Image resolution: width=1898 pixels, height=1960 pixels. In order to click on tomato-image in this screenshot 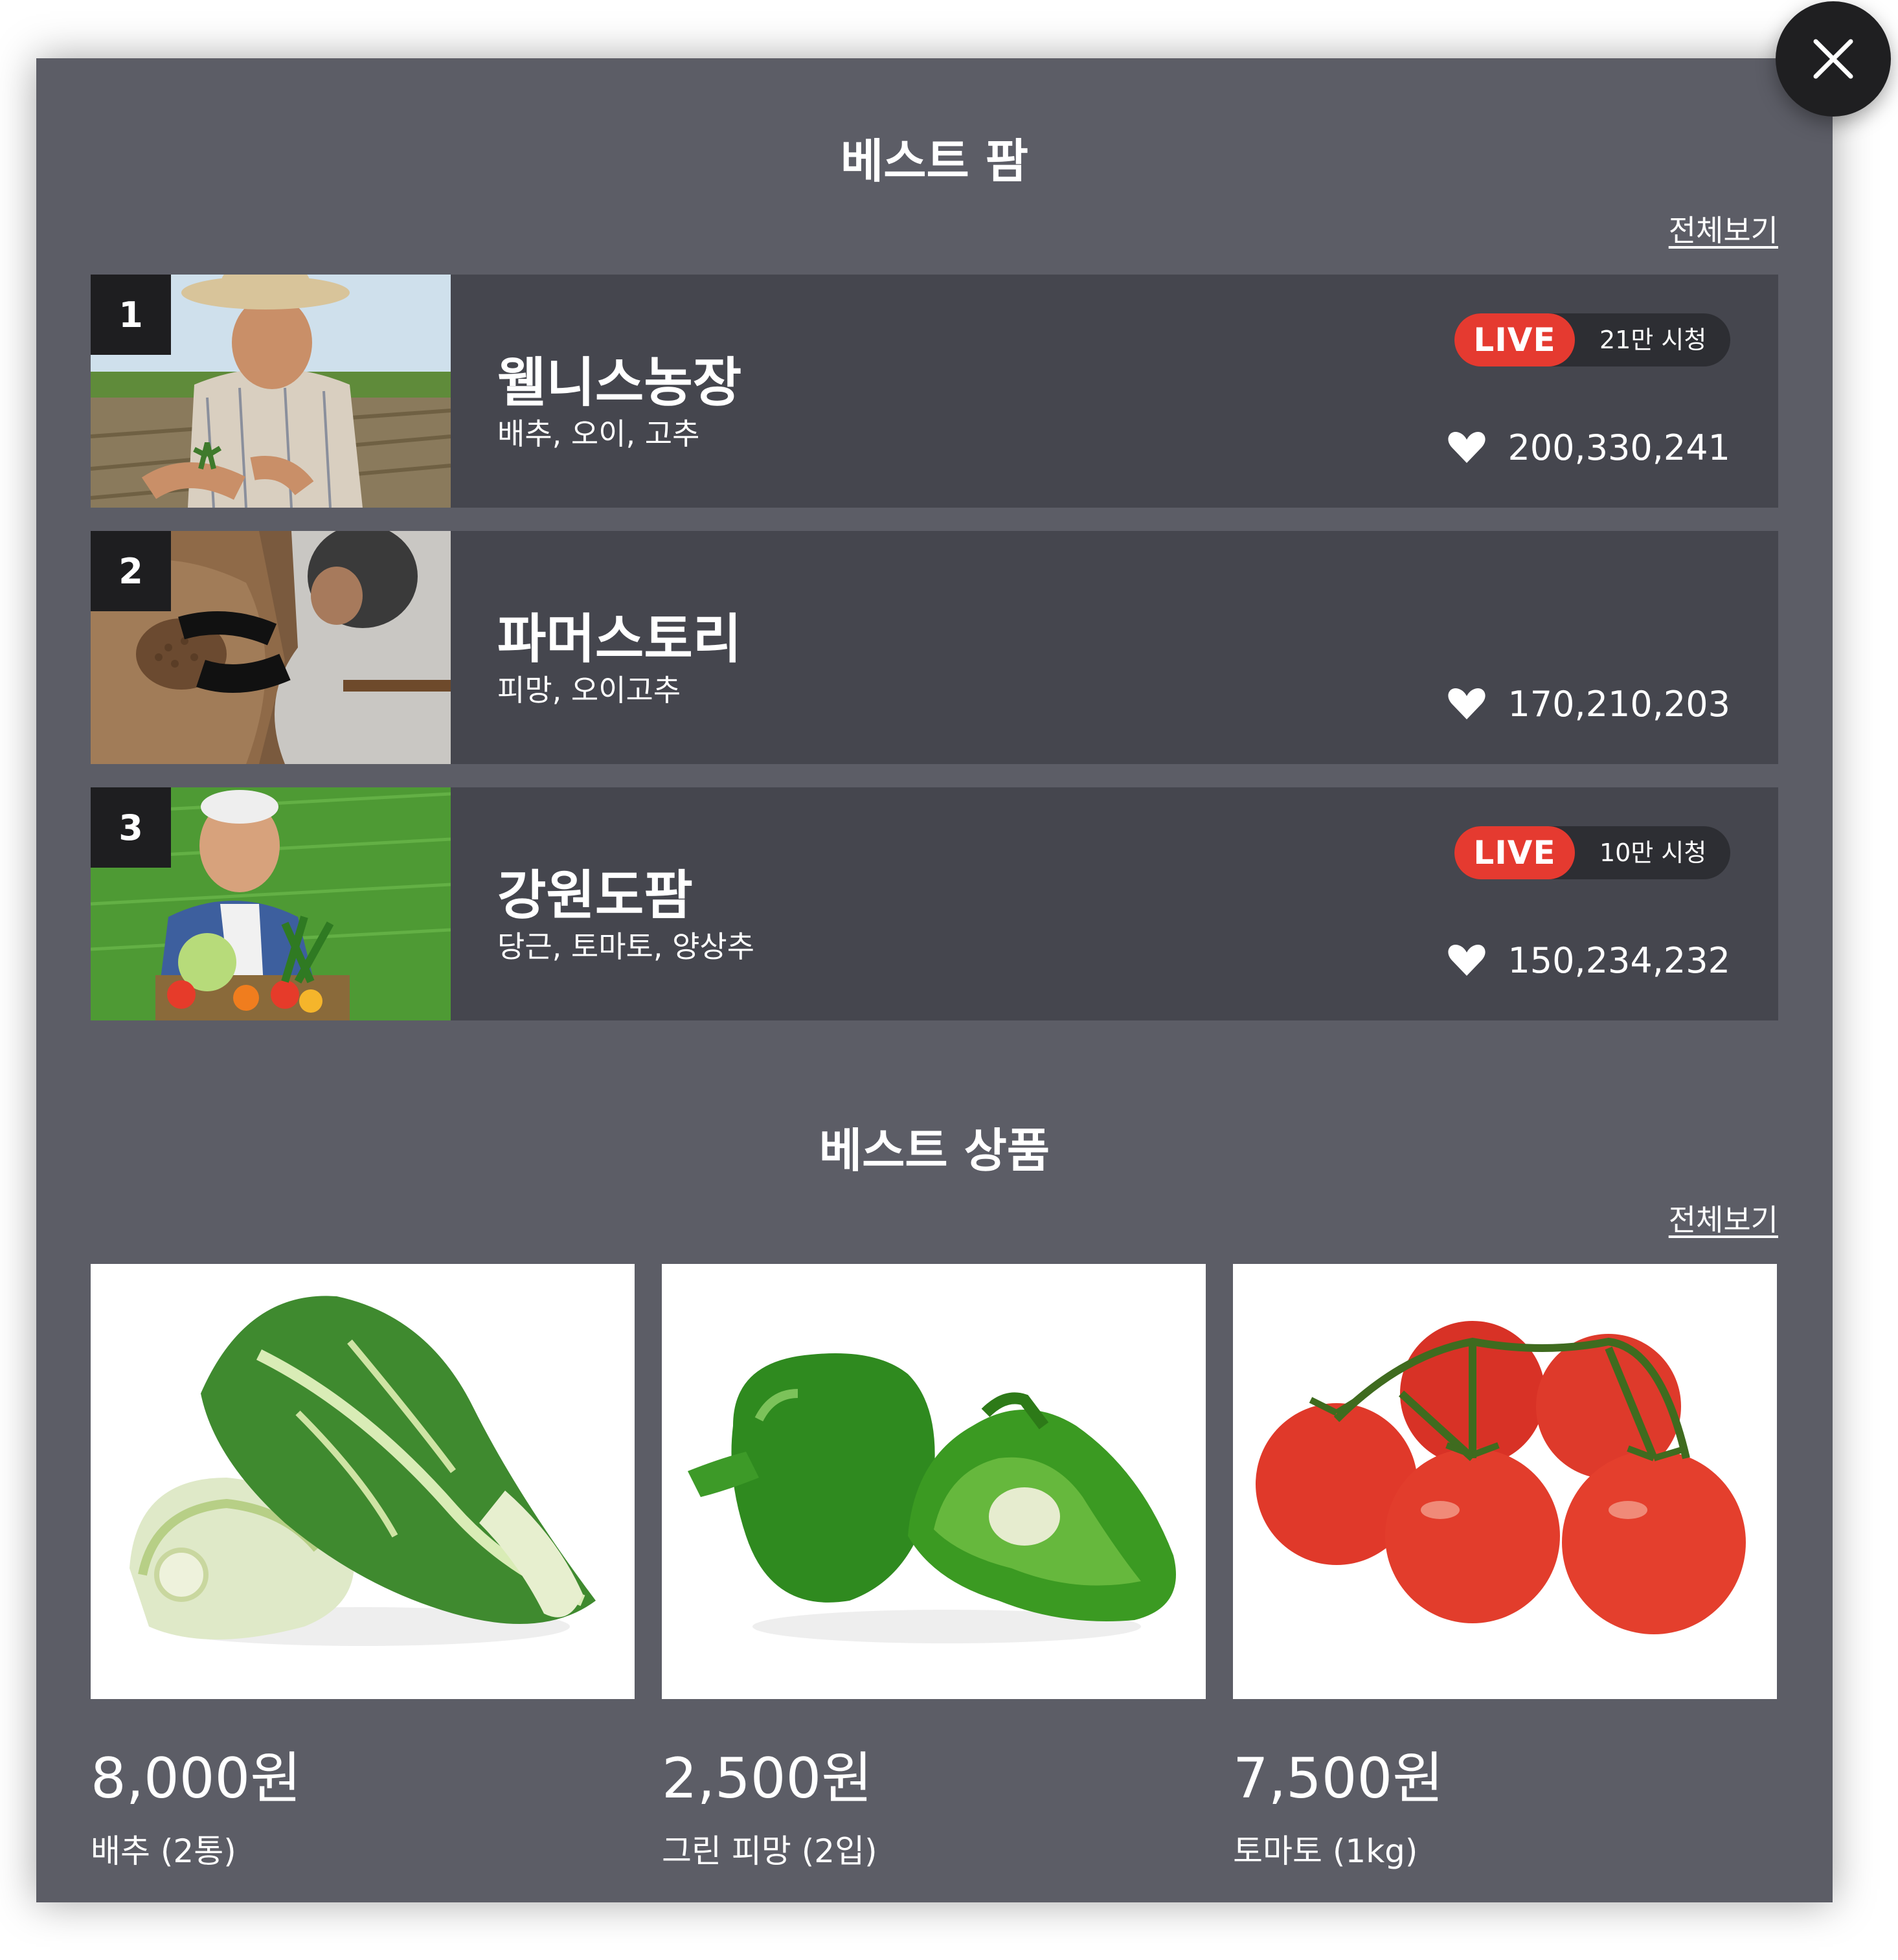, I will do `click(1505, 1481)`.